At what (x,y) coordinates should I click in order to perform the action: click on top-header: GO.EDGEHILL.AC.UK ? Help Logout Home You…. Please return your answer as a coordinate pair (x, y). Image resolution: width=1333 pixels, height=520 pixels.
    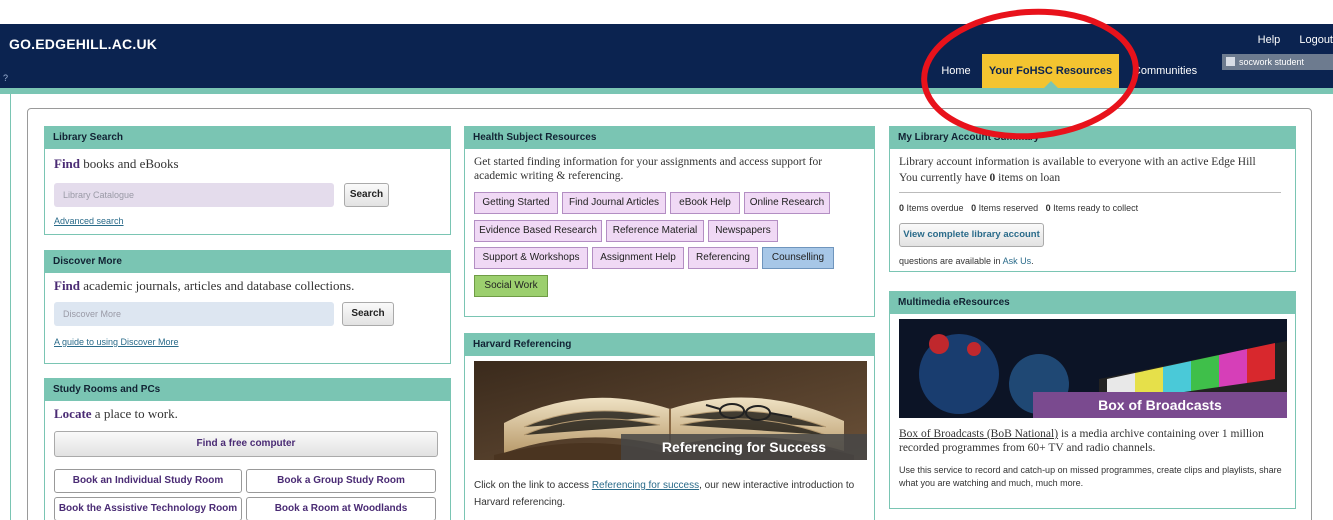
    Looking at the image, I should click on (666, 56).